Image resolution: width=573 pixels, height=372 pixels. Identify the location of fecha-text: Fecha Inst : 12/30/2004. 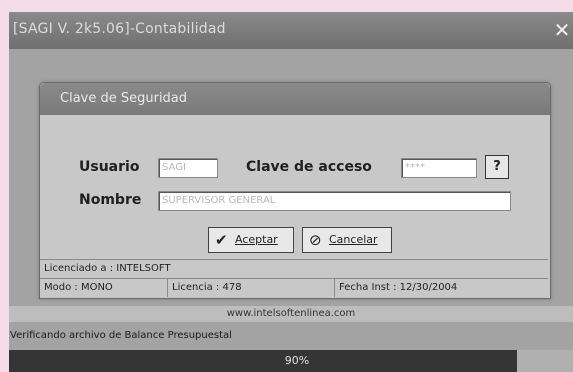
(398, 287).